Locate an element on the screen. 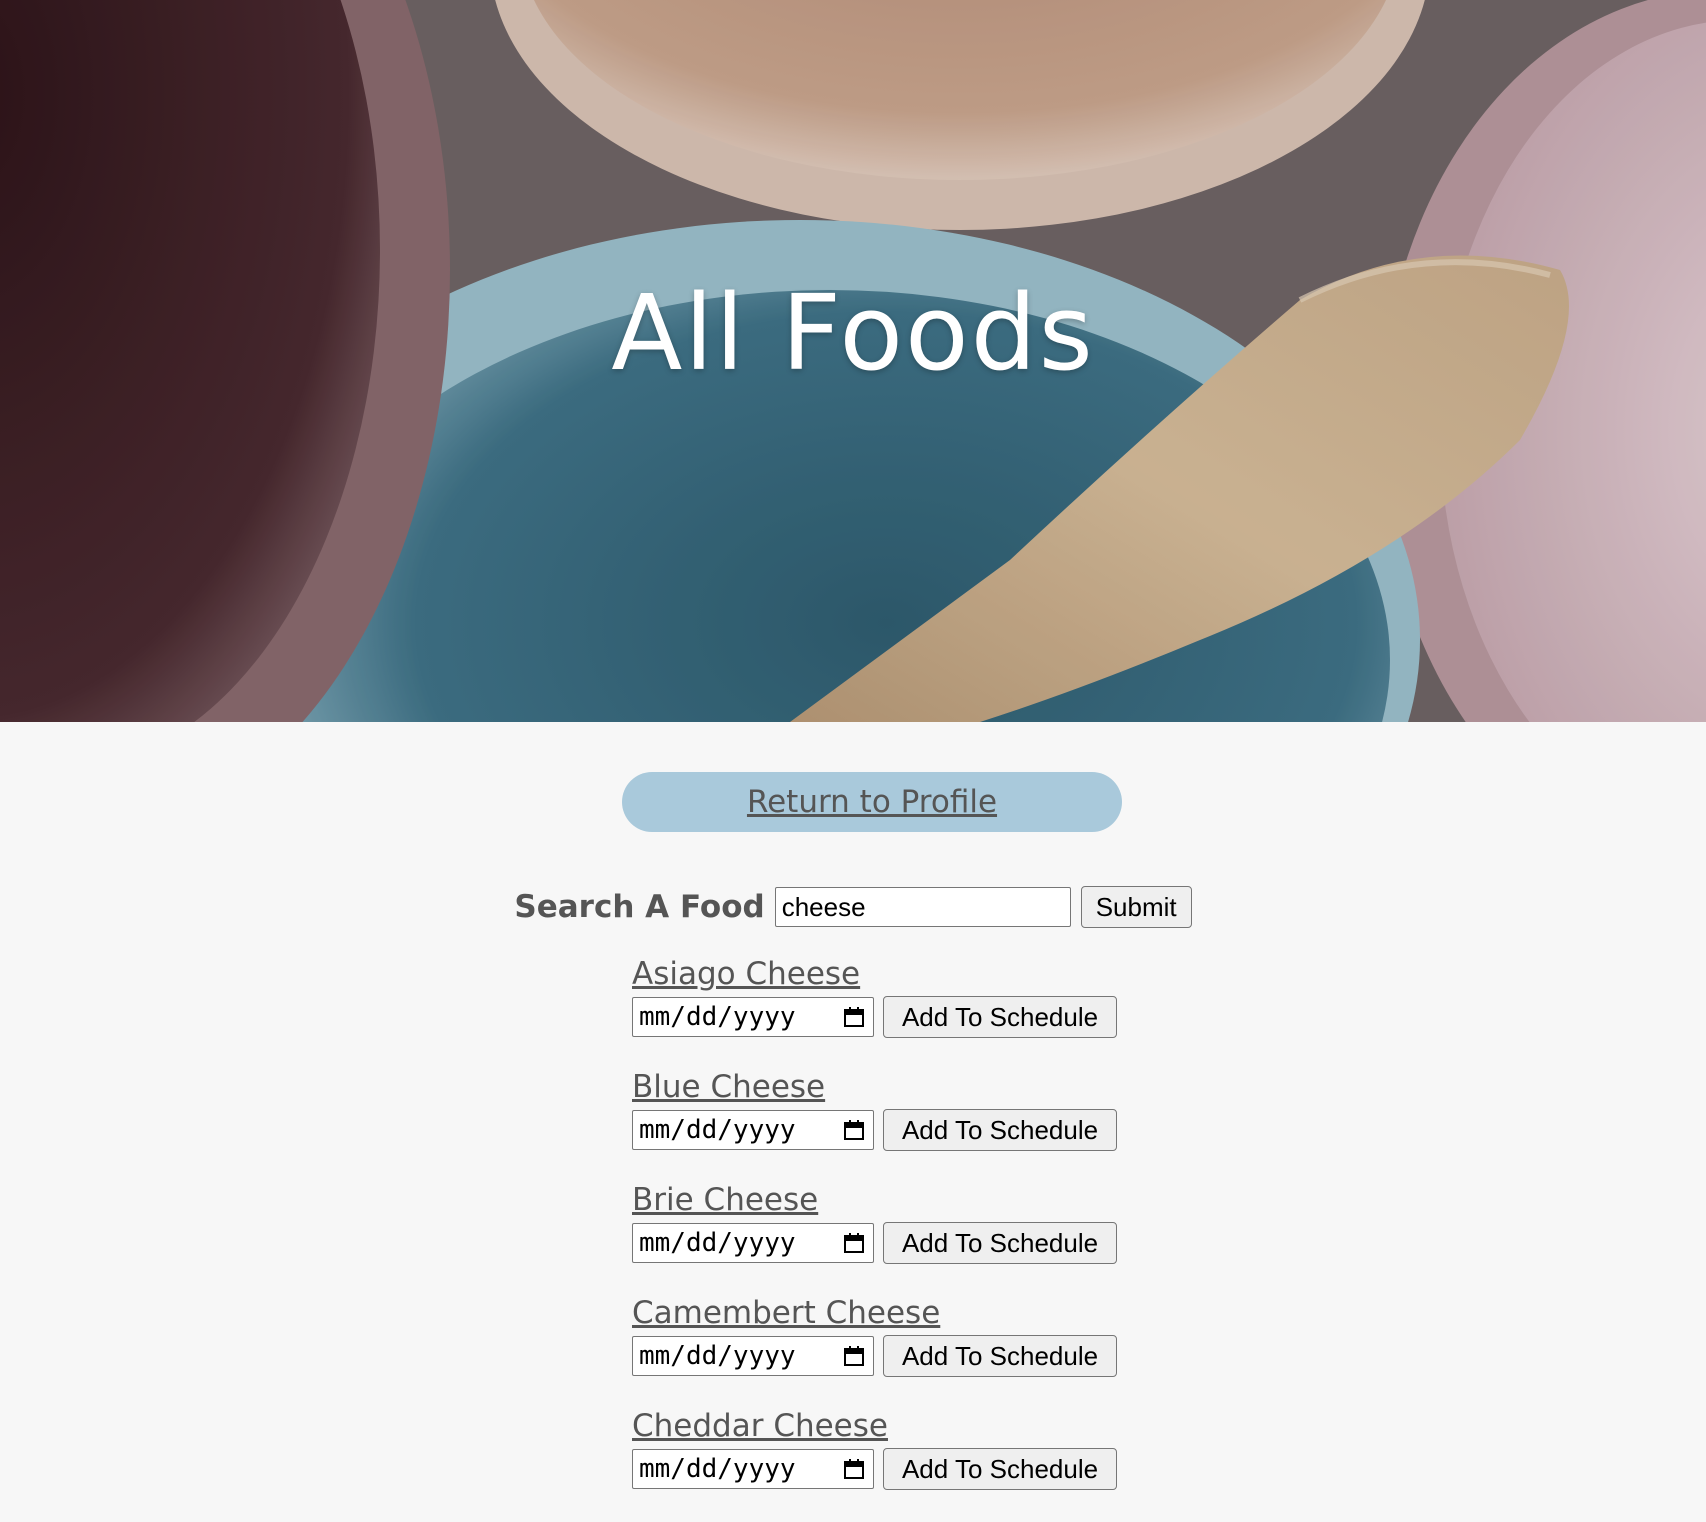 The image size is (1706, 1522). list-item: Asiago Cheese mm/dd/yyyy Add To Schedule is located at coordinates (882, 1010).